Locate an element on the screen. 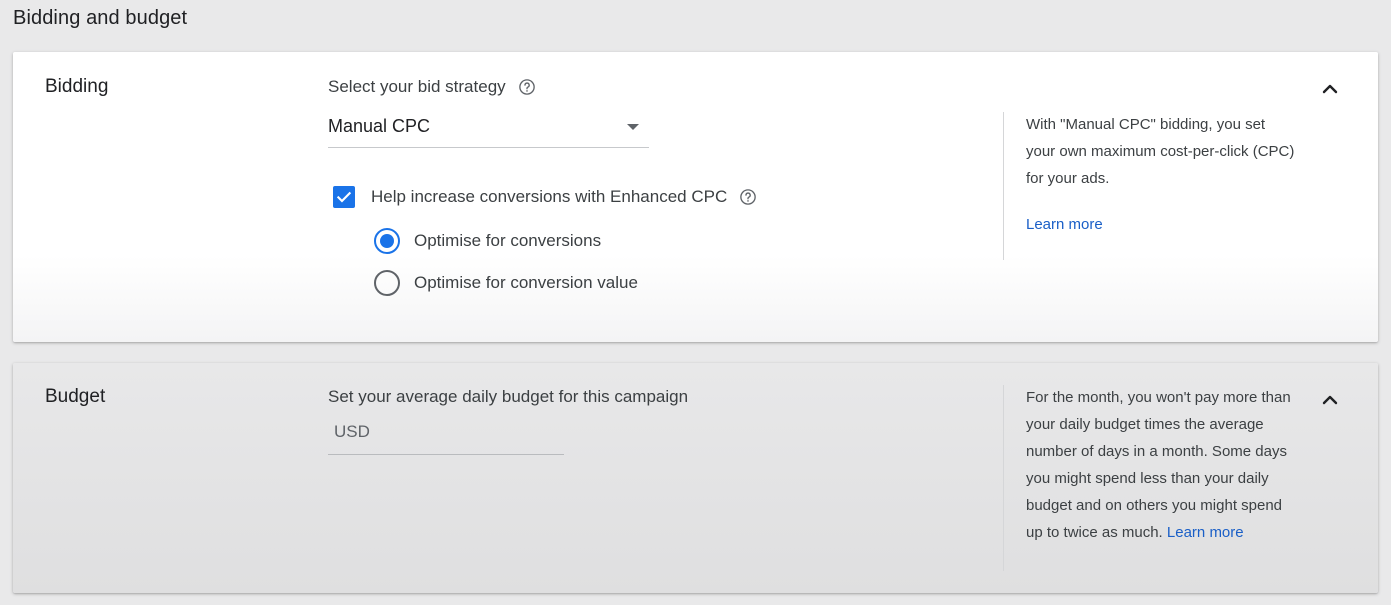 The height and width of the screenshot is (605, 1391). optimise-conversions-radio is located at coordinates (387, 241).